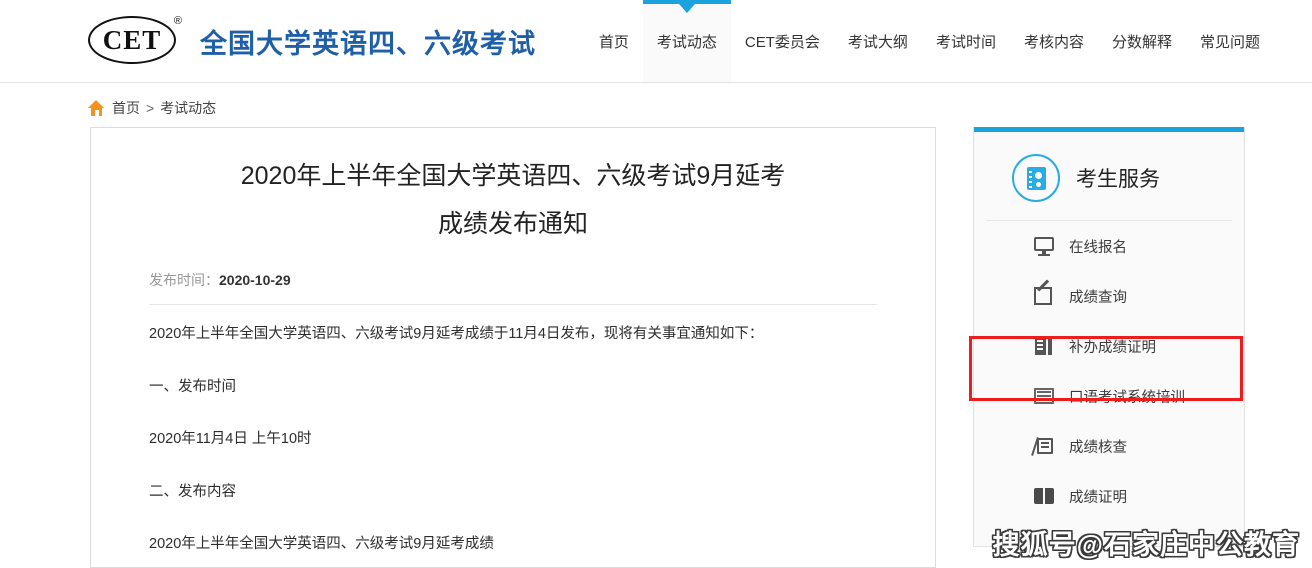 The height and width of the screenshot is (568, 1312). I want to click on registered-trademark-icon: ®, so click(177, 21).